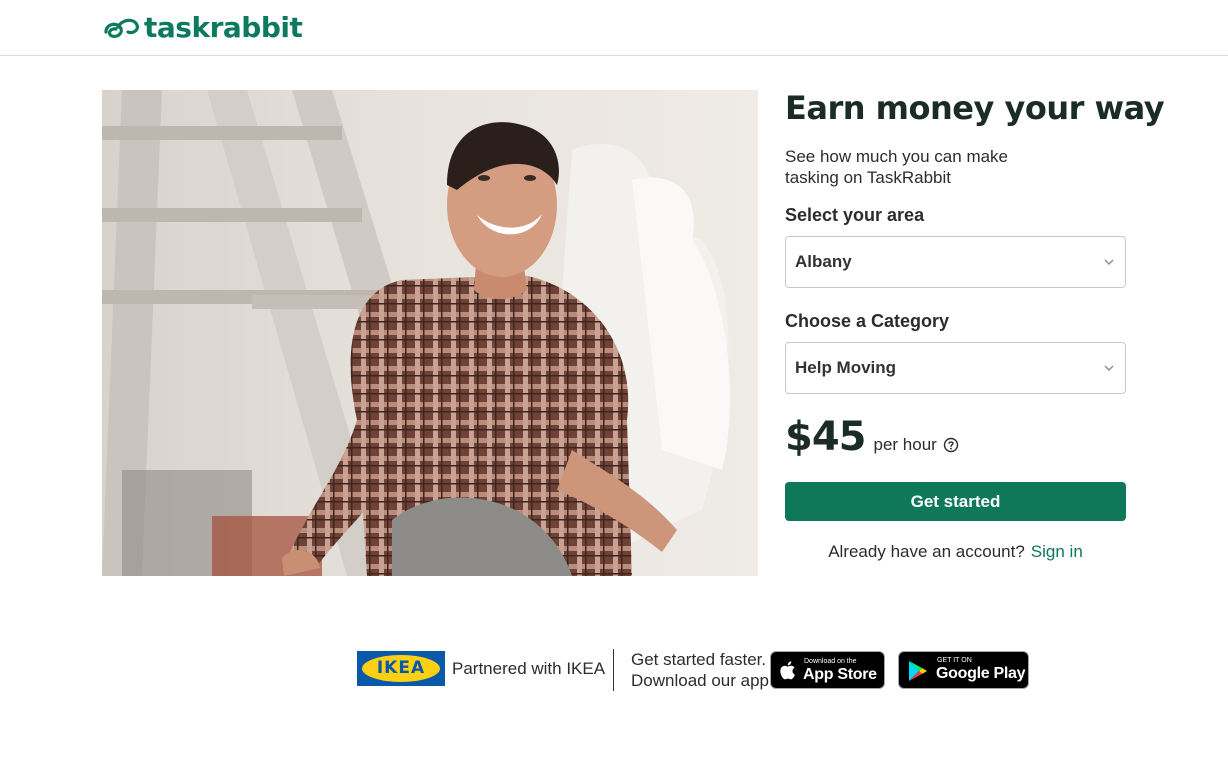 The width and height of the screenshot is (1228, 768). What do you see at coordinates (975, 108) in the screenshot?
I see `page-title: Earn money your way` at bounding box center [975, 108].